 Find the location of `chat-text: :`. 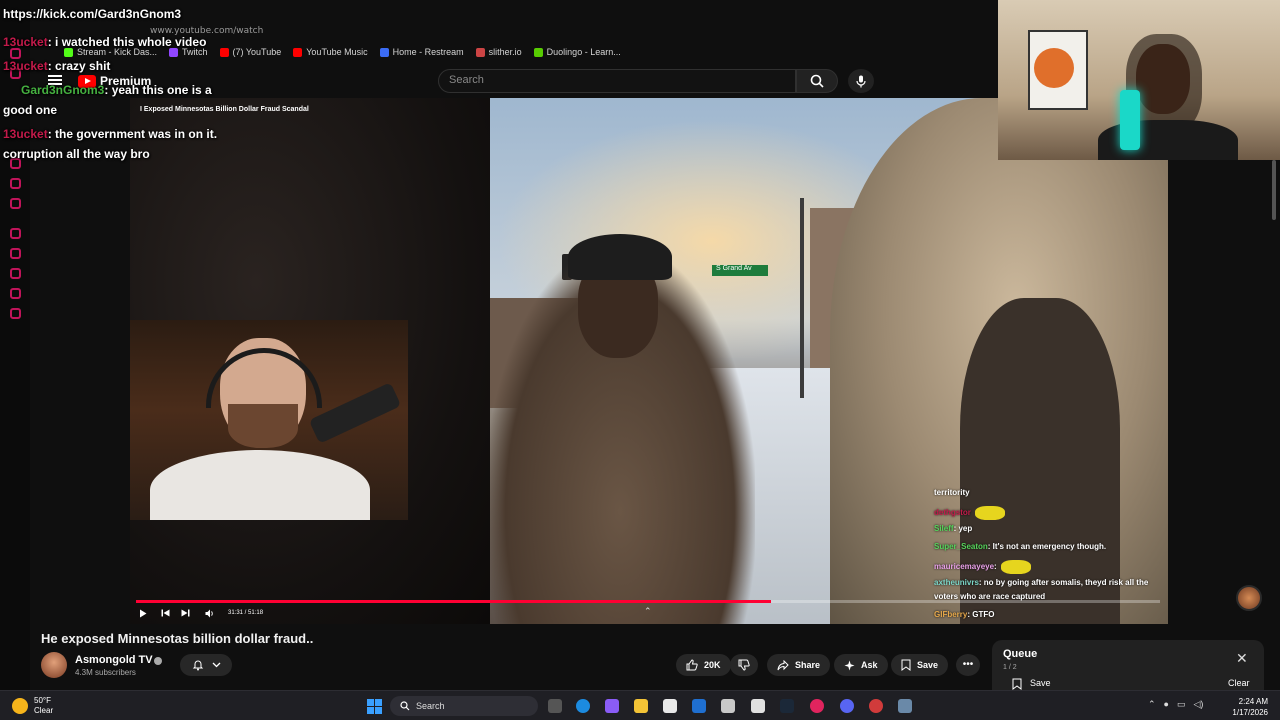

chat-text: : is located at coordinates (995, 567).